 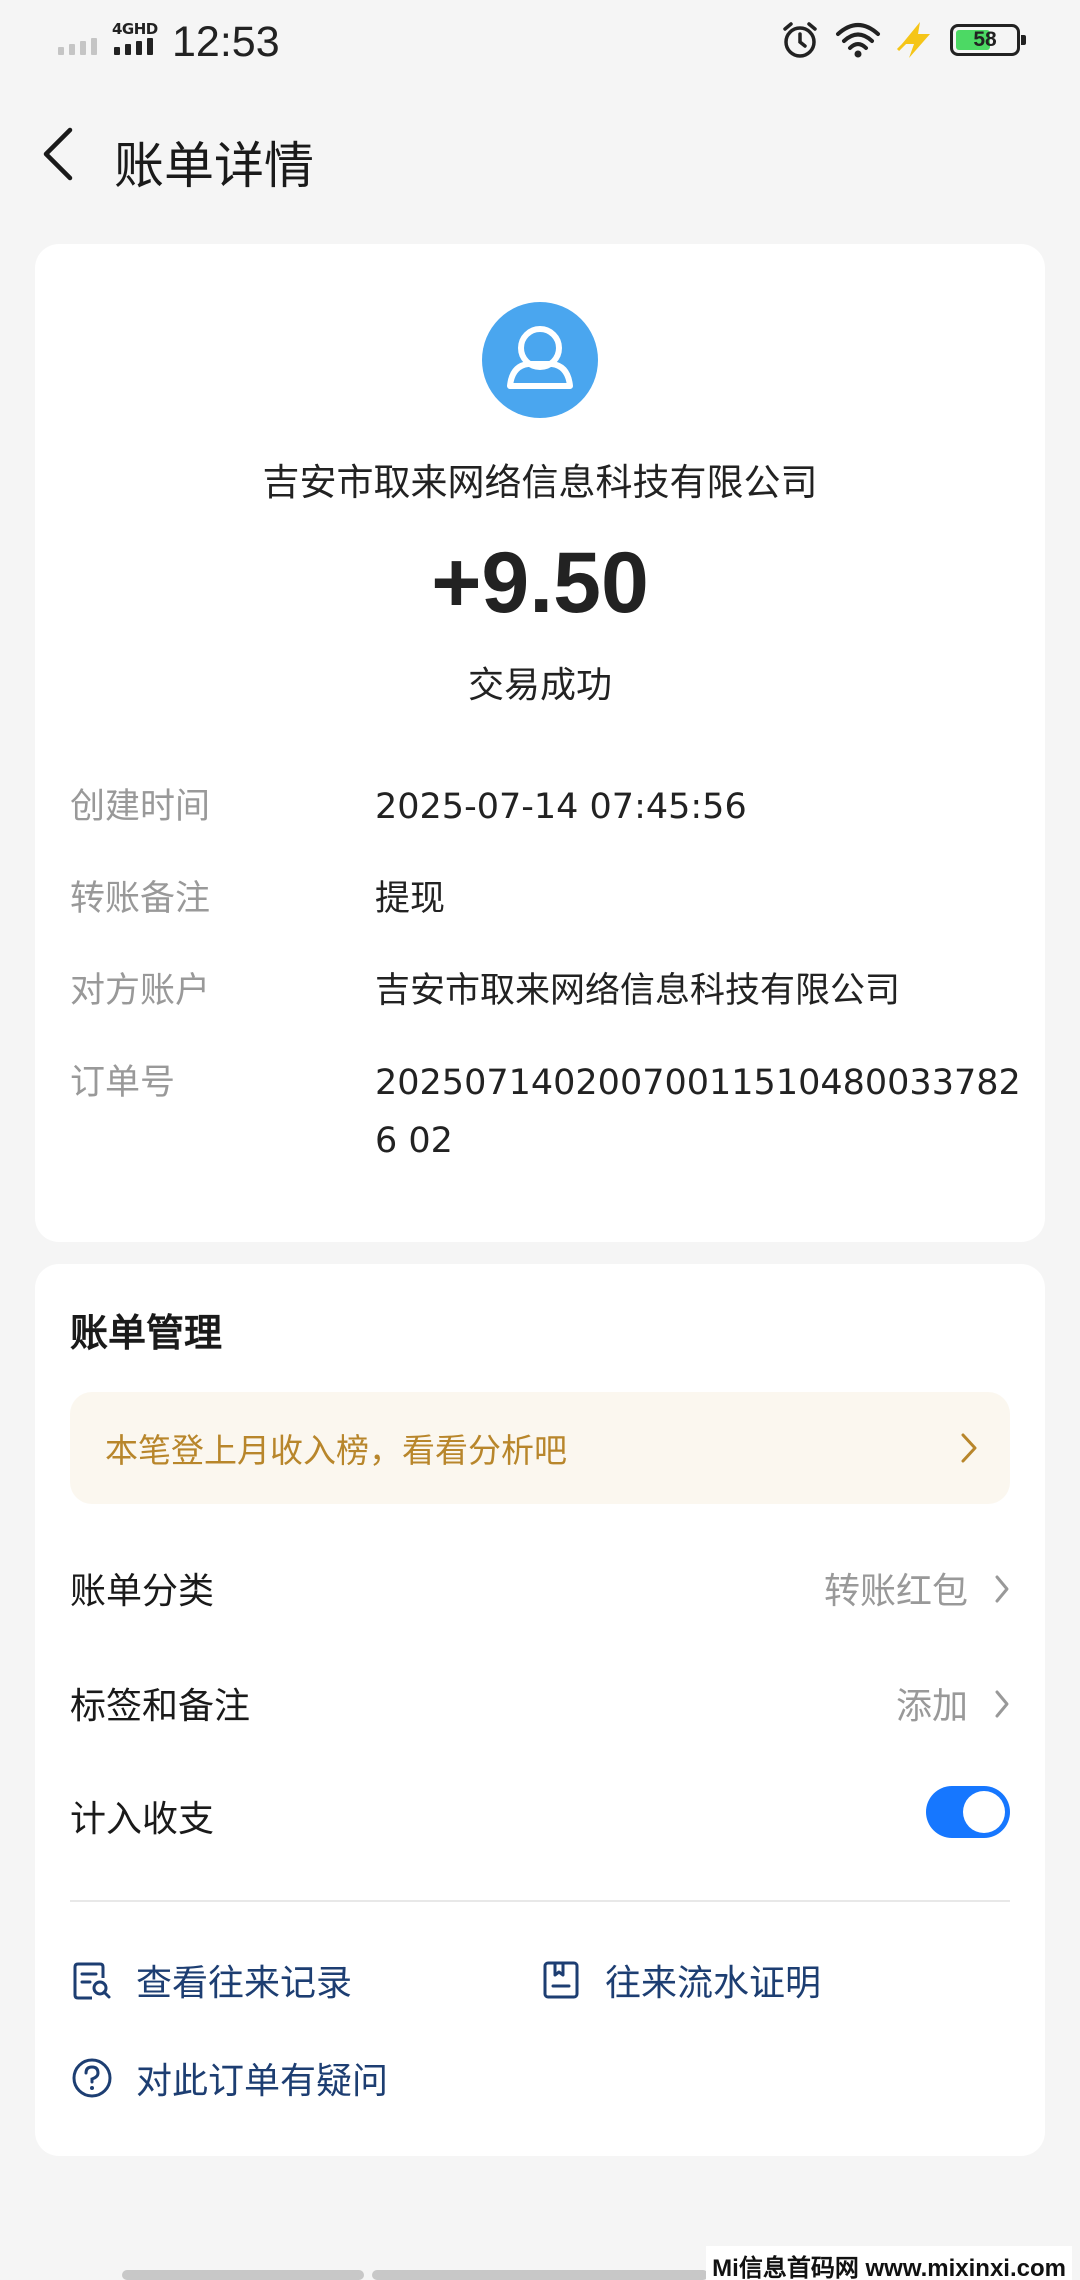 What do you see at coordinates (931, 1706) in the screenshot?
I see `row-value: 添加` at bounding box center [931, 1706].